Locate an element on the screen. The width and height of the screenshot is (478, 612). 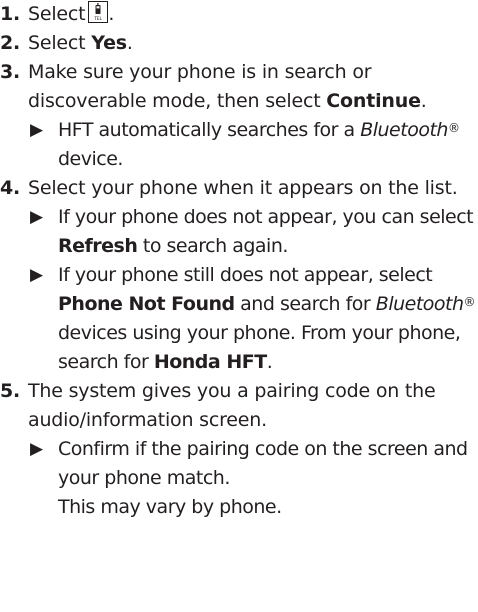
continue-label: Continue is located at coordinates (373, 101).